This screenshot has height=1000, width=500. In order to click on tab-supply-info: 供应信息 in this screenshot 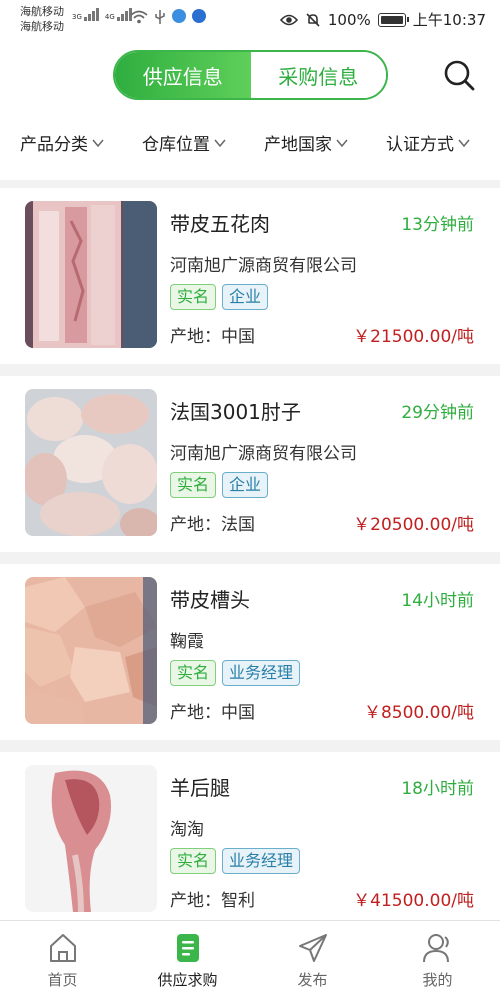, I will do `click(183, 75)`.